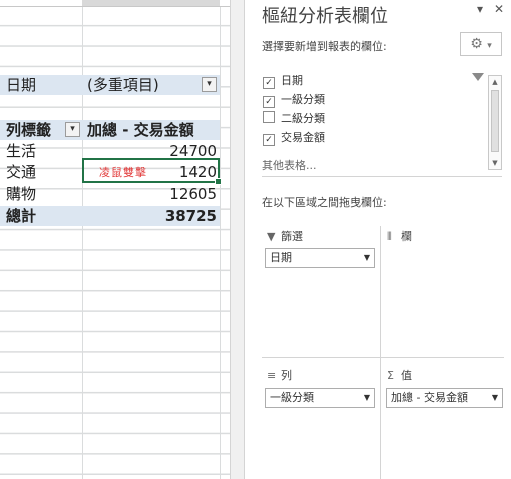  Describe the element at coordinates (286, 375) in the screenshot. I see `area-label: 列` at that location.